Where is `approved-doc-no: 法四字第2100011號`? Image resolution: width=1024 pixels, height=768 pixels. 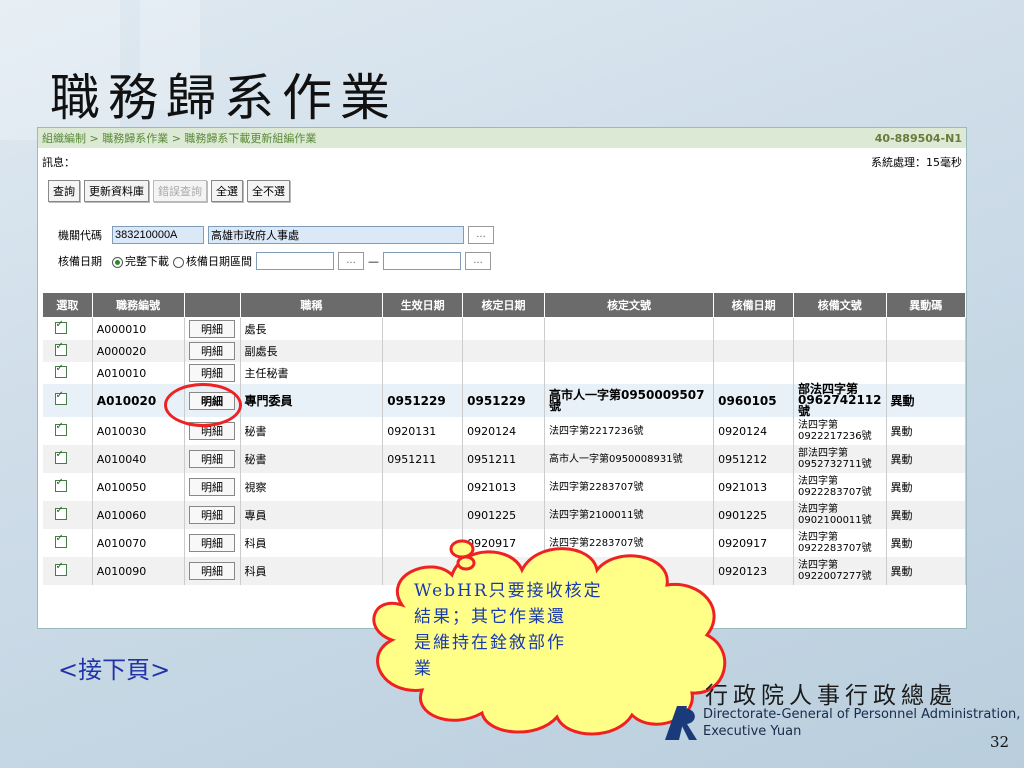 approved-doc-no: 法四字第2100011號 is located at coordinates (629, 515).